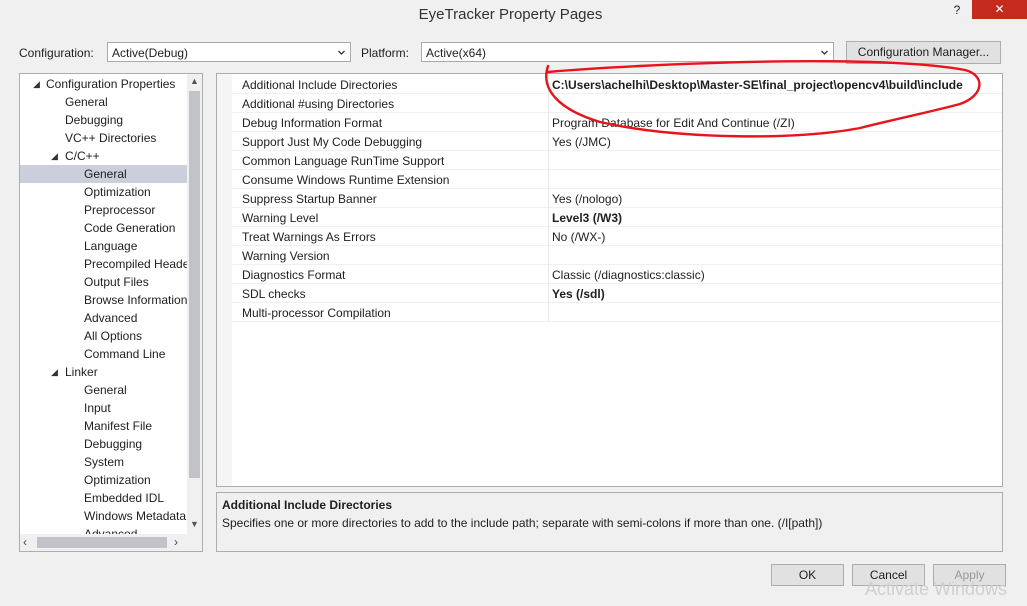  I want to click on tree-item: Windows Metadata, so click(103, 516).